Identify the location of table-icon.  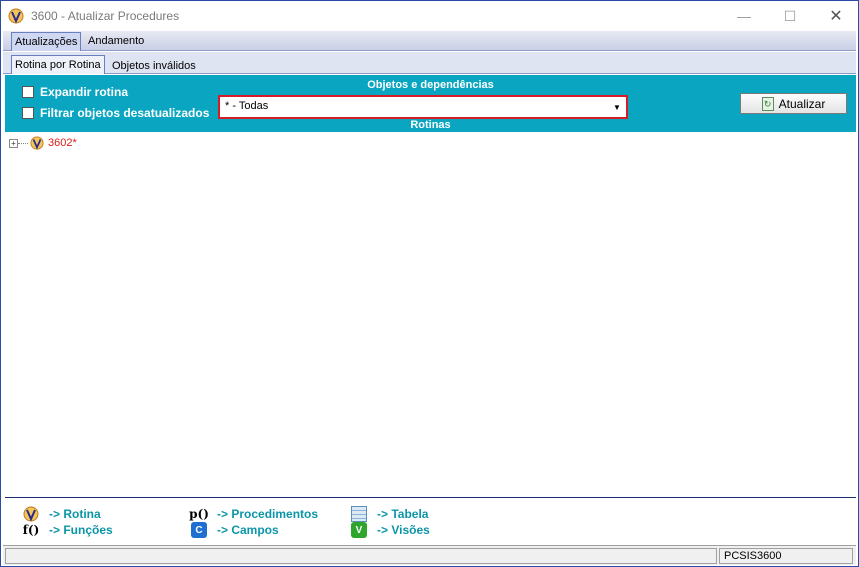
(359, 514).